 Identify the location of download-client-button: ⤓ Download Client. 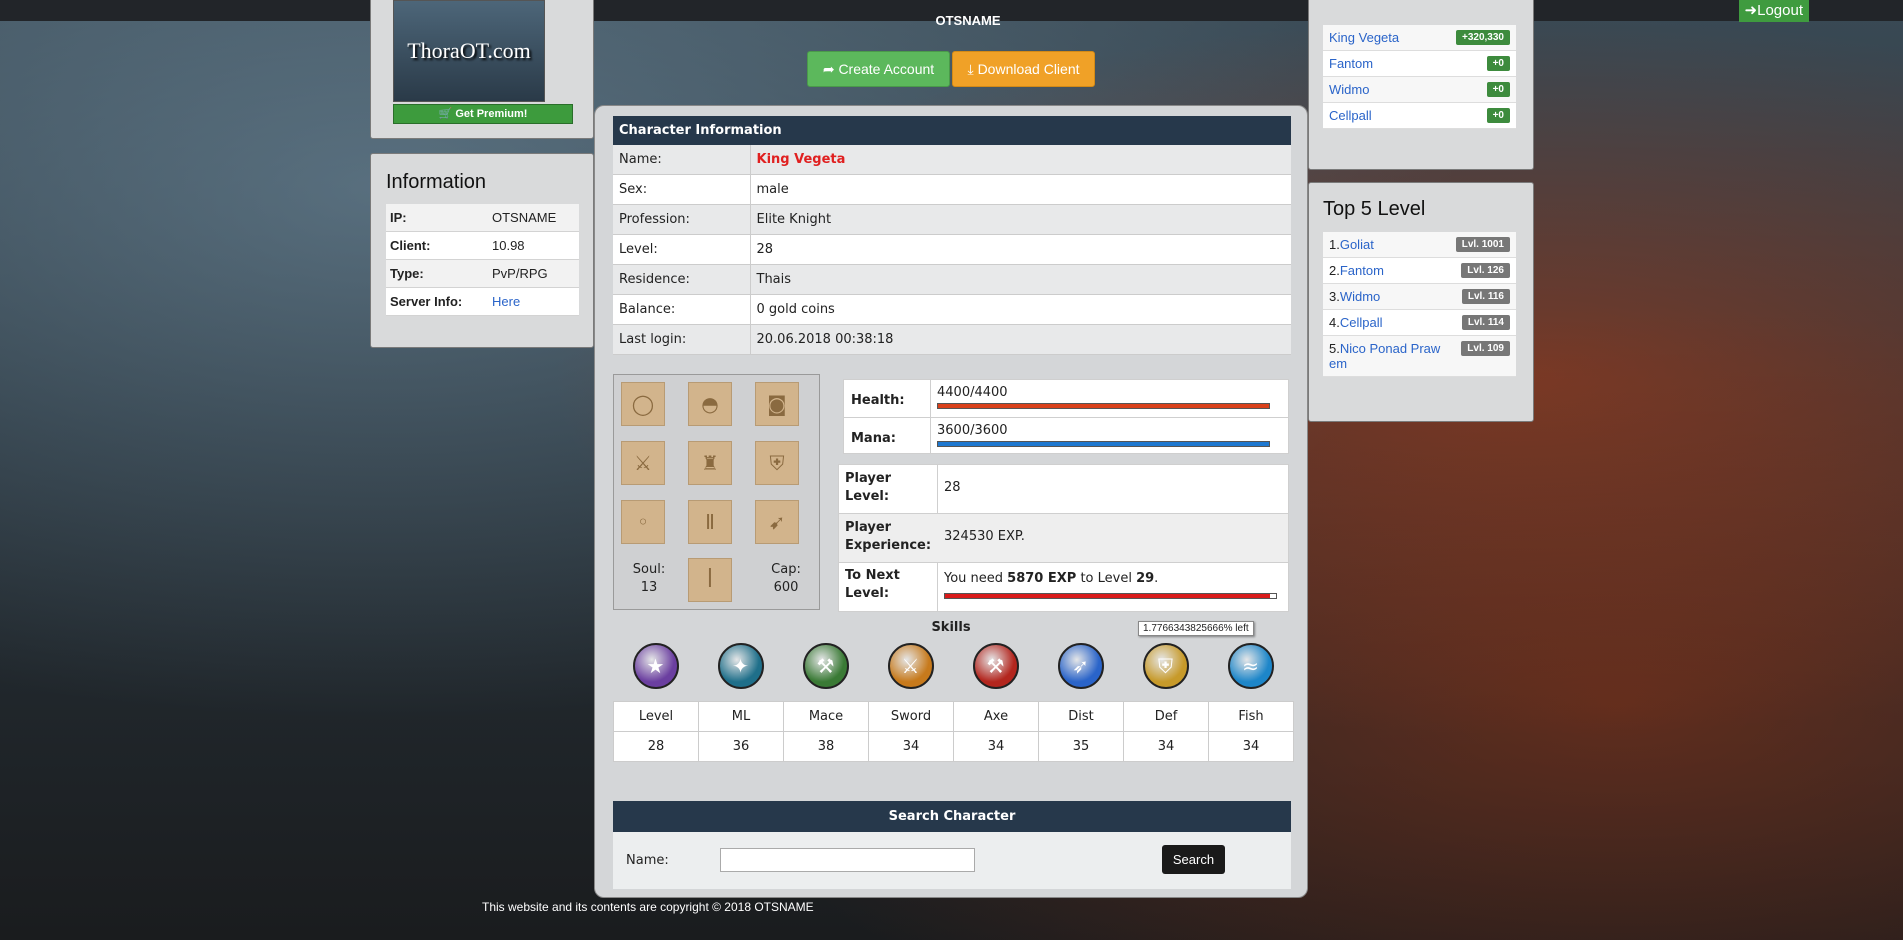
(1023, 69).